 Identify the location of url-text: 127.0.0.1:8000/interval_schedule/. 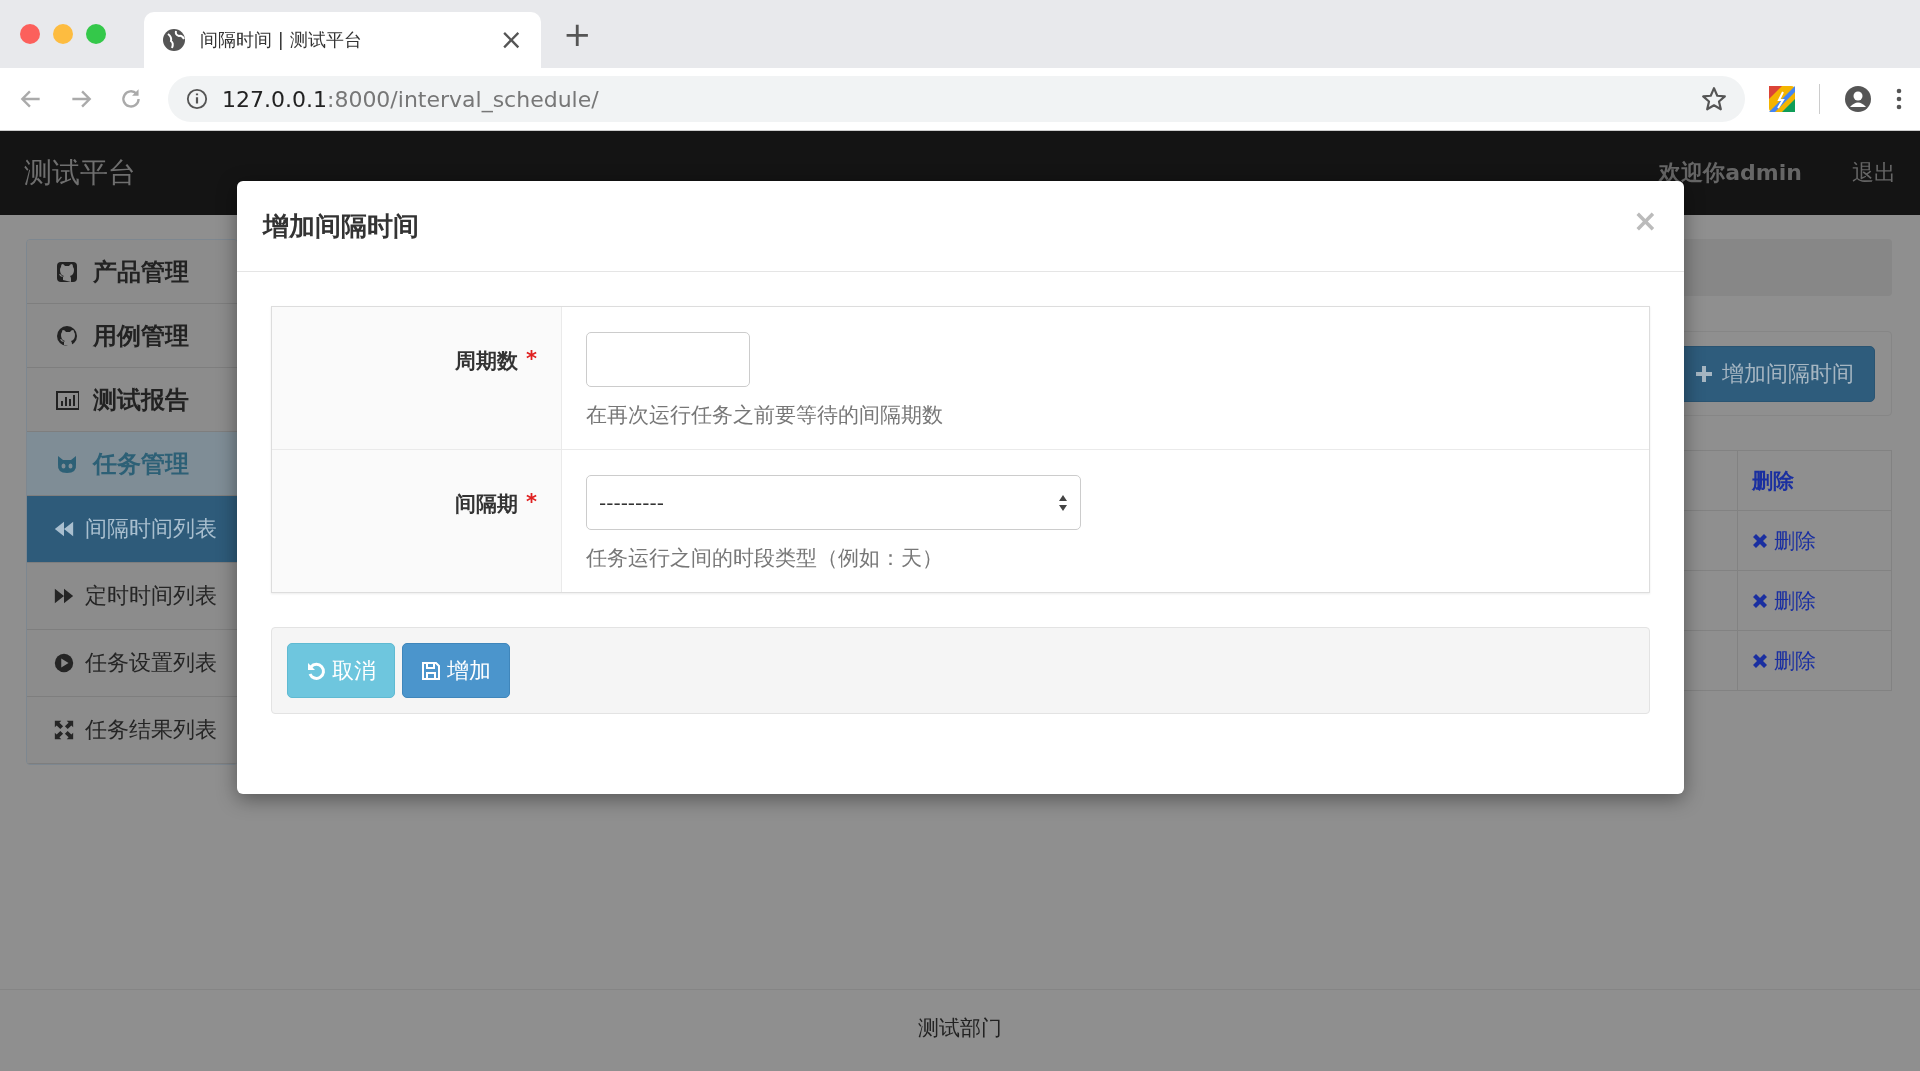
(411, 99).